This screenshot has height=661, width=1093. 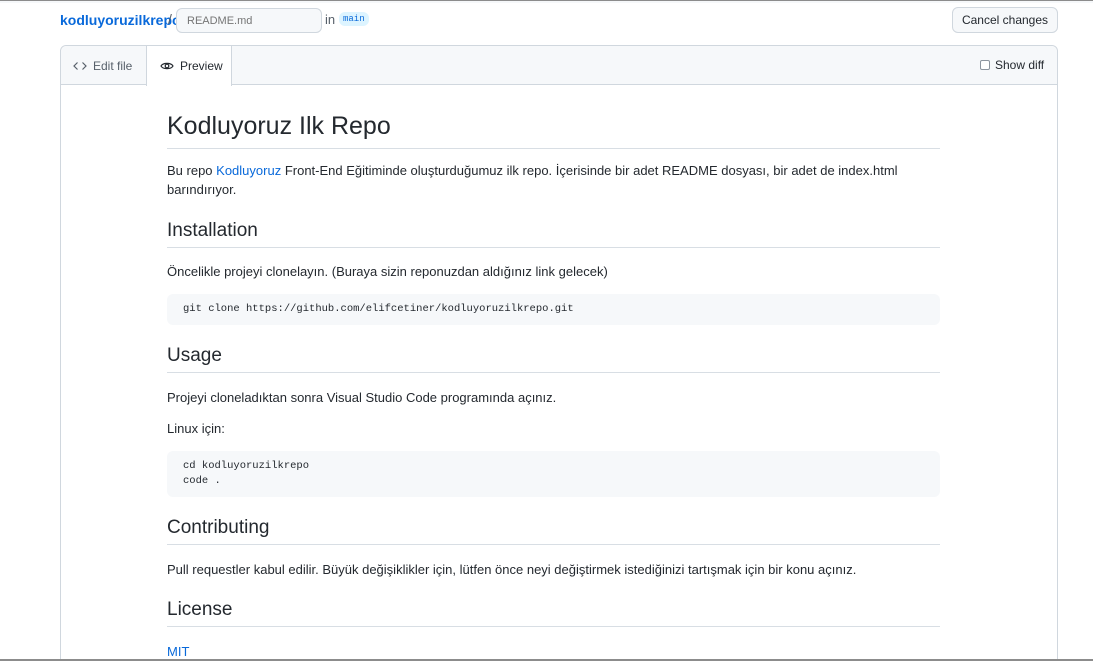 What do you see at coordinates (167, 66) in the screenshot?
I see `eye-icon` at bounding box center [167, 66].